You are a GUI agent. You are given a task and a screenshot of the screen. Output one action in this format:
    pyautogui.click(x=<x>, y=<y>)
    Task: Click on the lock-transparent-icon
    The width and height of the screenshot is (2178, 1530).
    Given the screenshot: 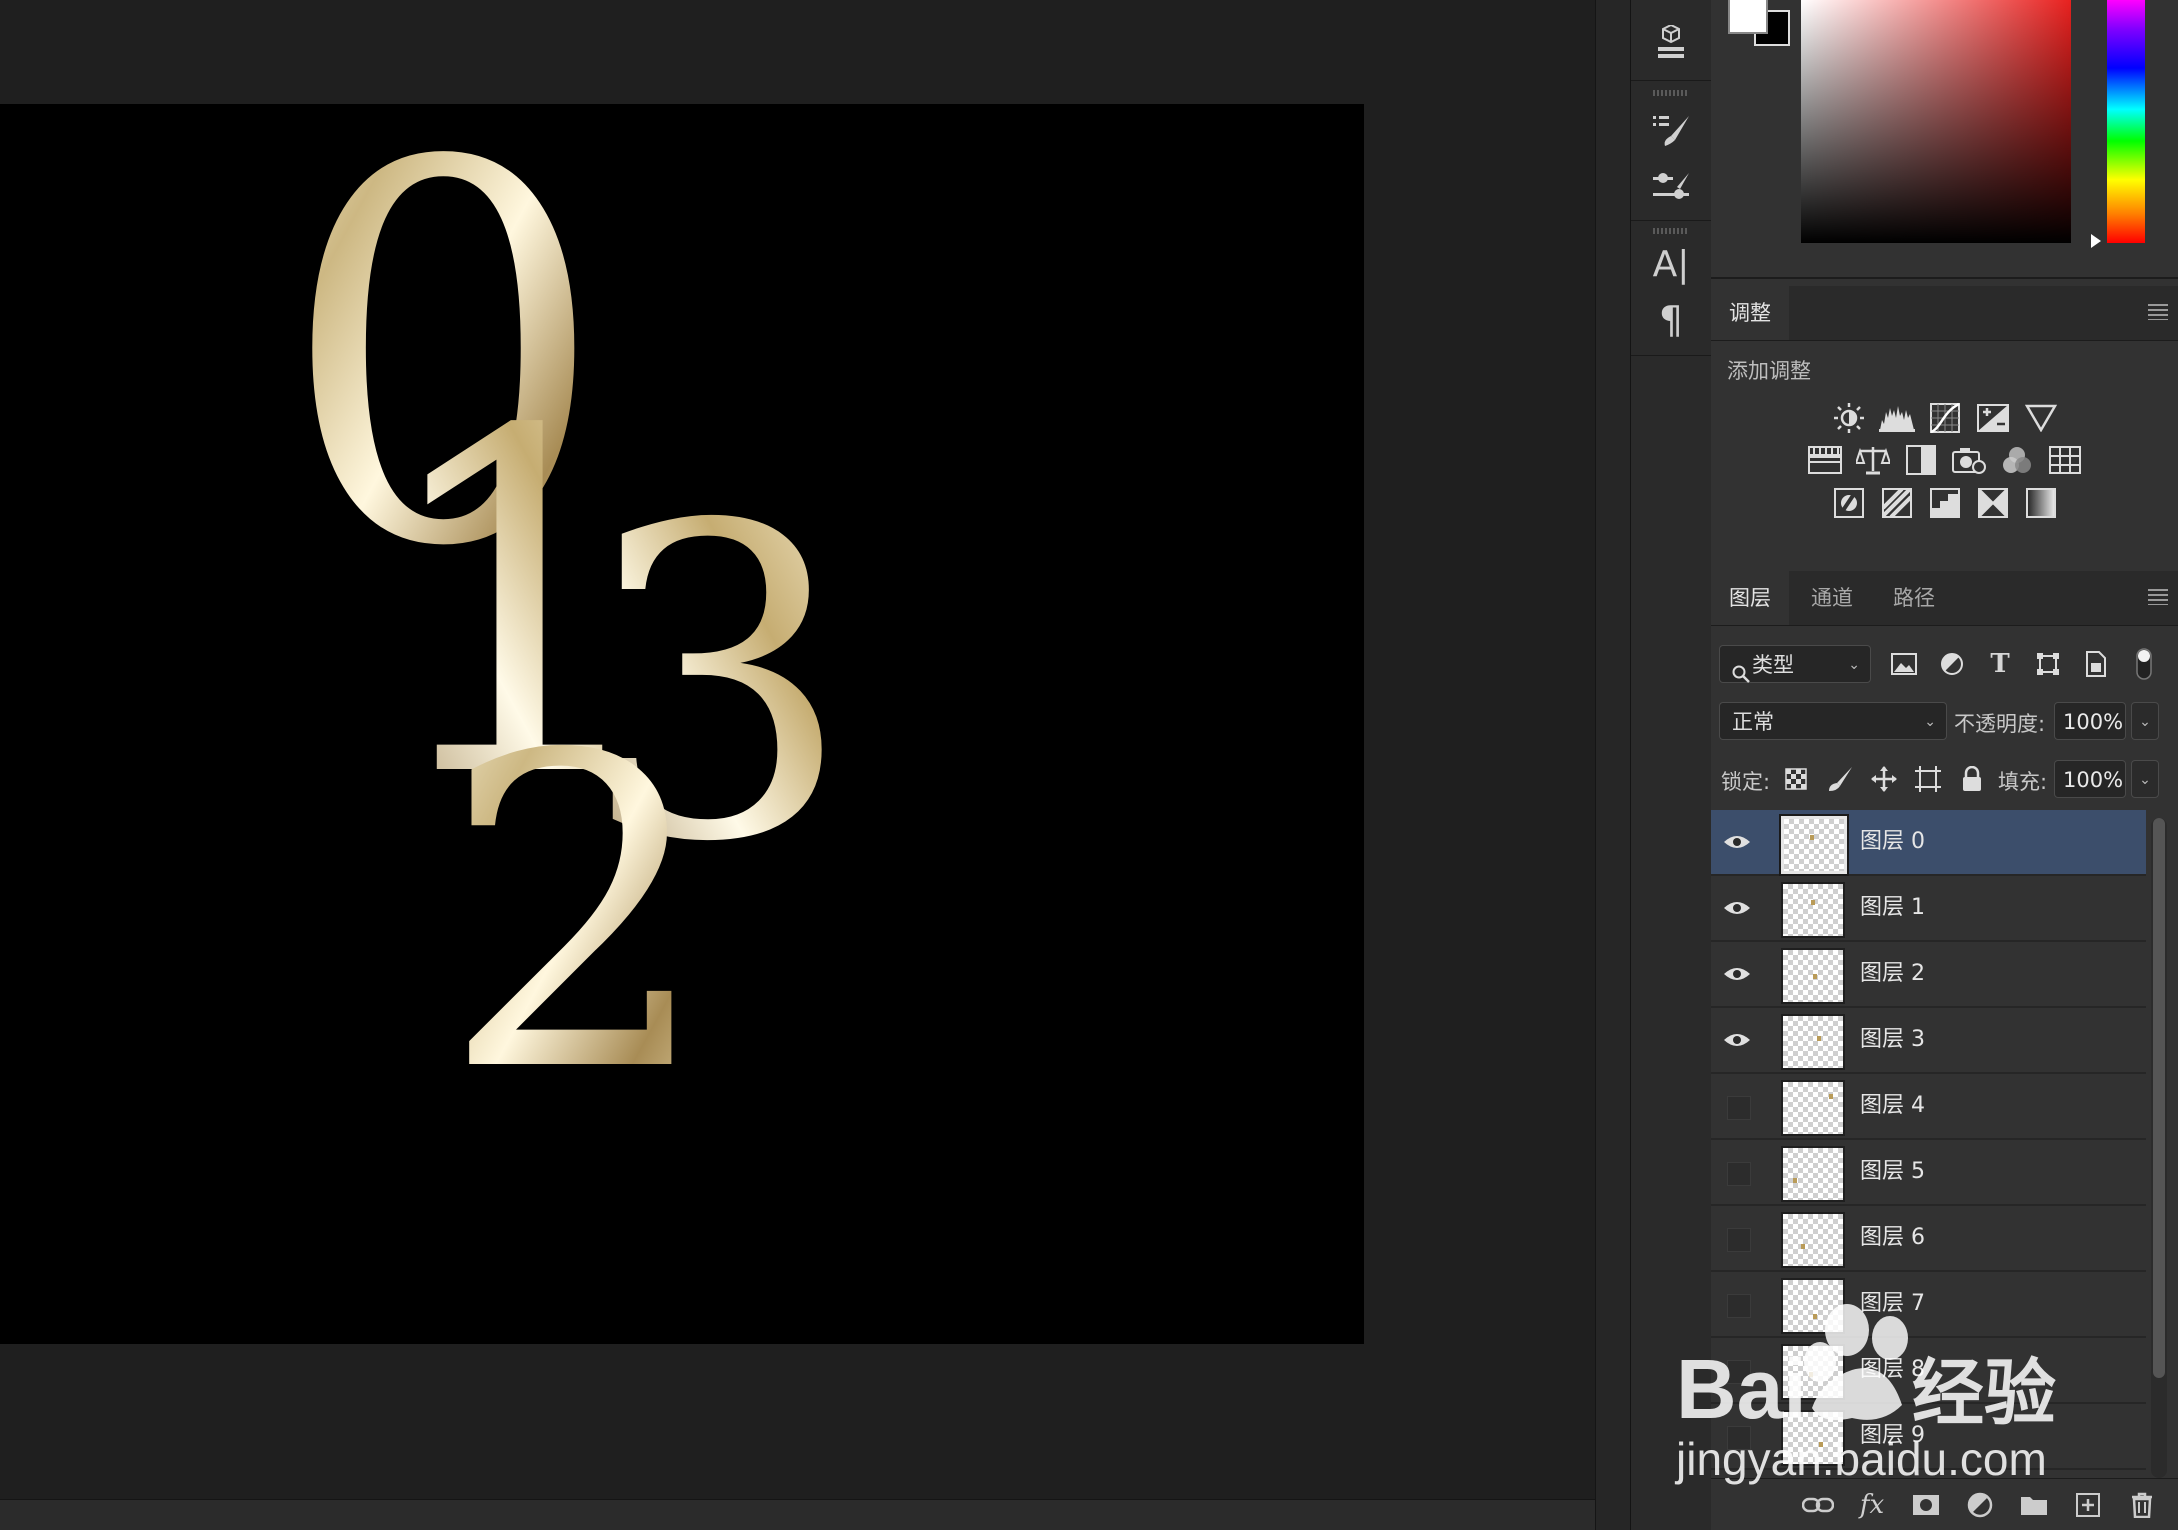 What is the action you would take?
    pyautogui.click(x=1796, y=779)
    